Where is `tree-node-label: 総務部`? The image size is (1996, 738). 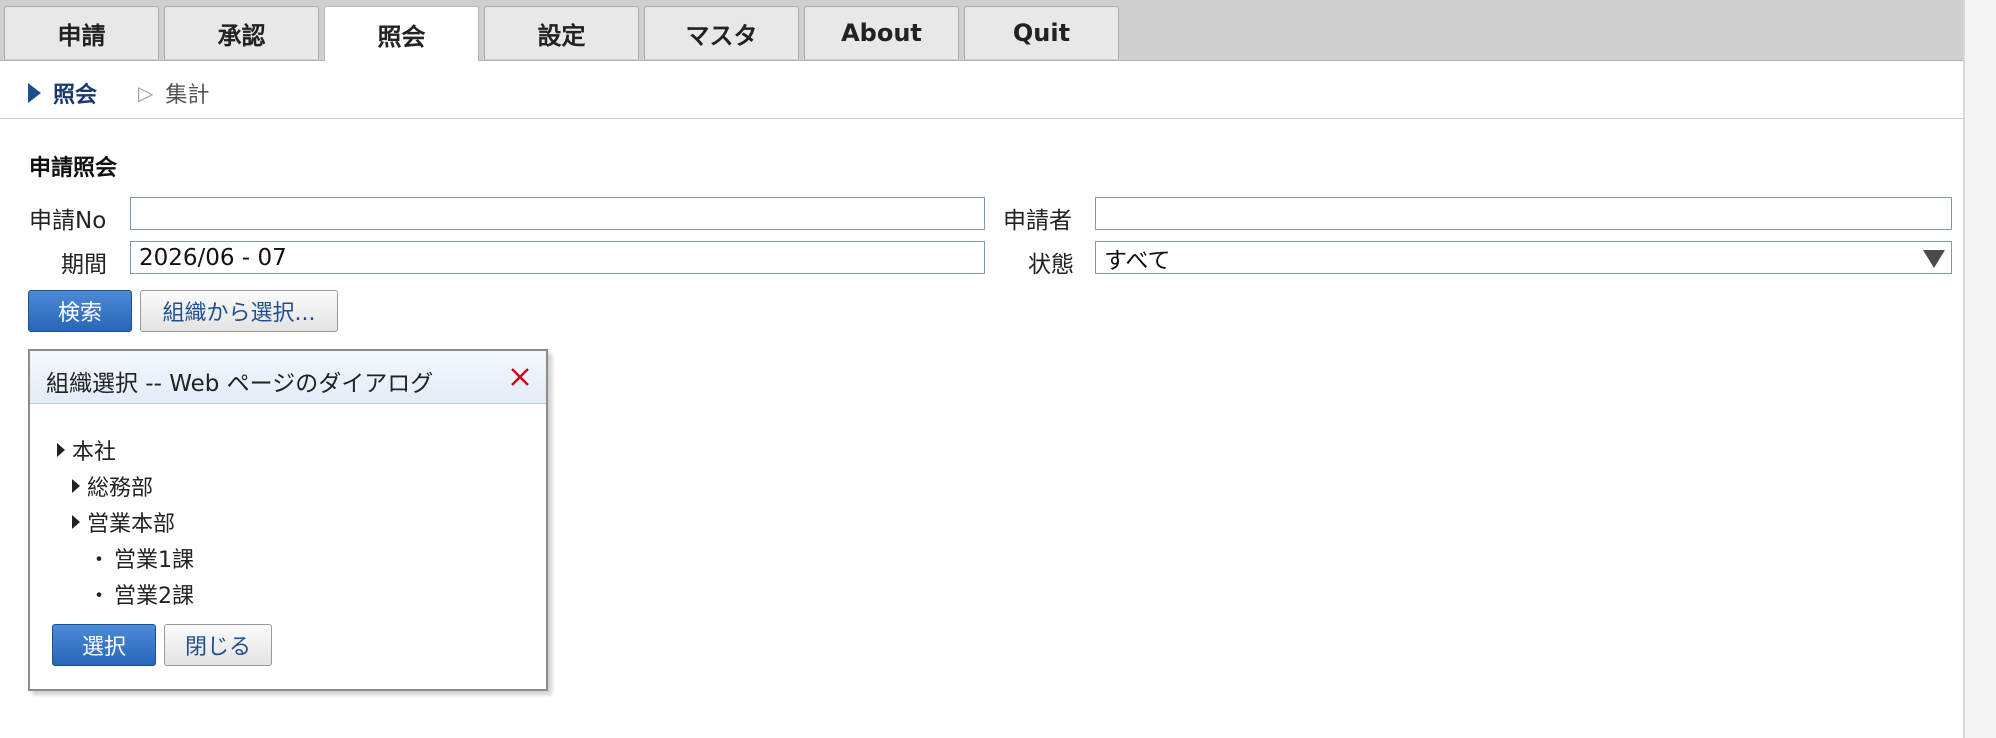 tree-node-label: 総務部 is located at coordinates (120, 488).